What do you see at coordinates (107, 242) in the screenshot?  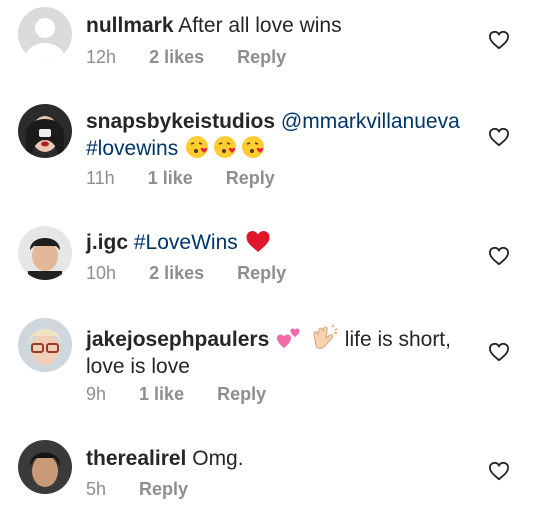 I see `username: j.igc` at bounding box center [107, 242].